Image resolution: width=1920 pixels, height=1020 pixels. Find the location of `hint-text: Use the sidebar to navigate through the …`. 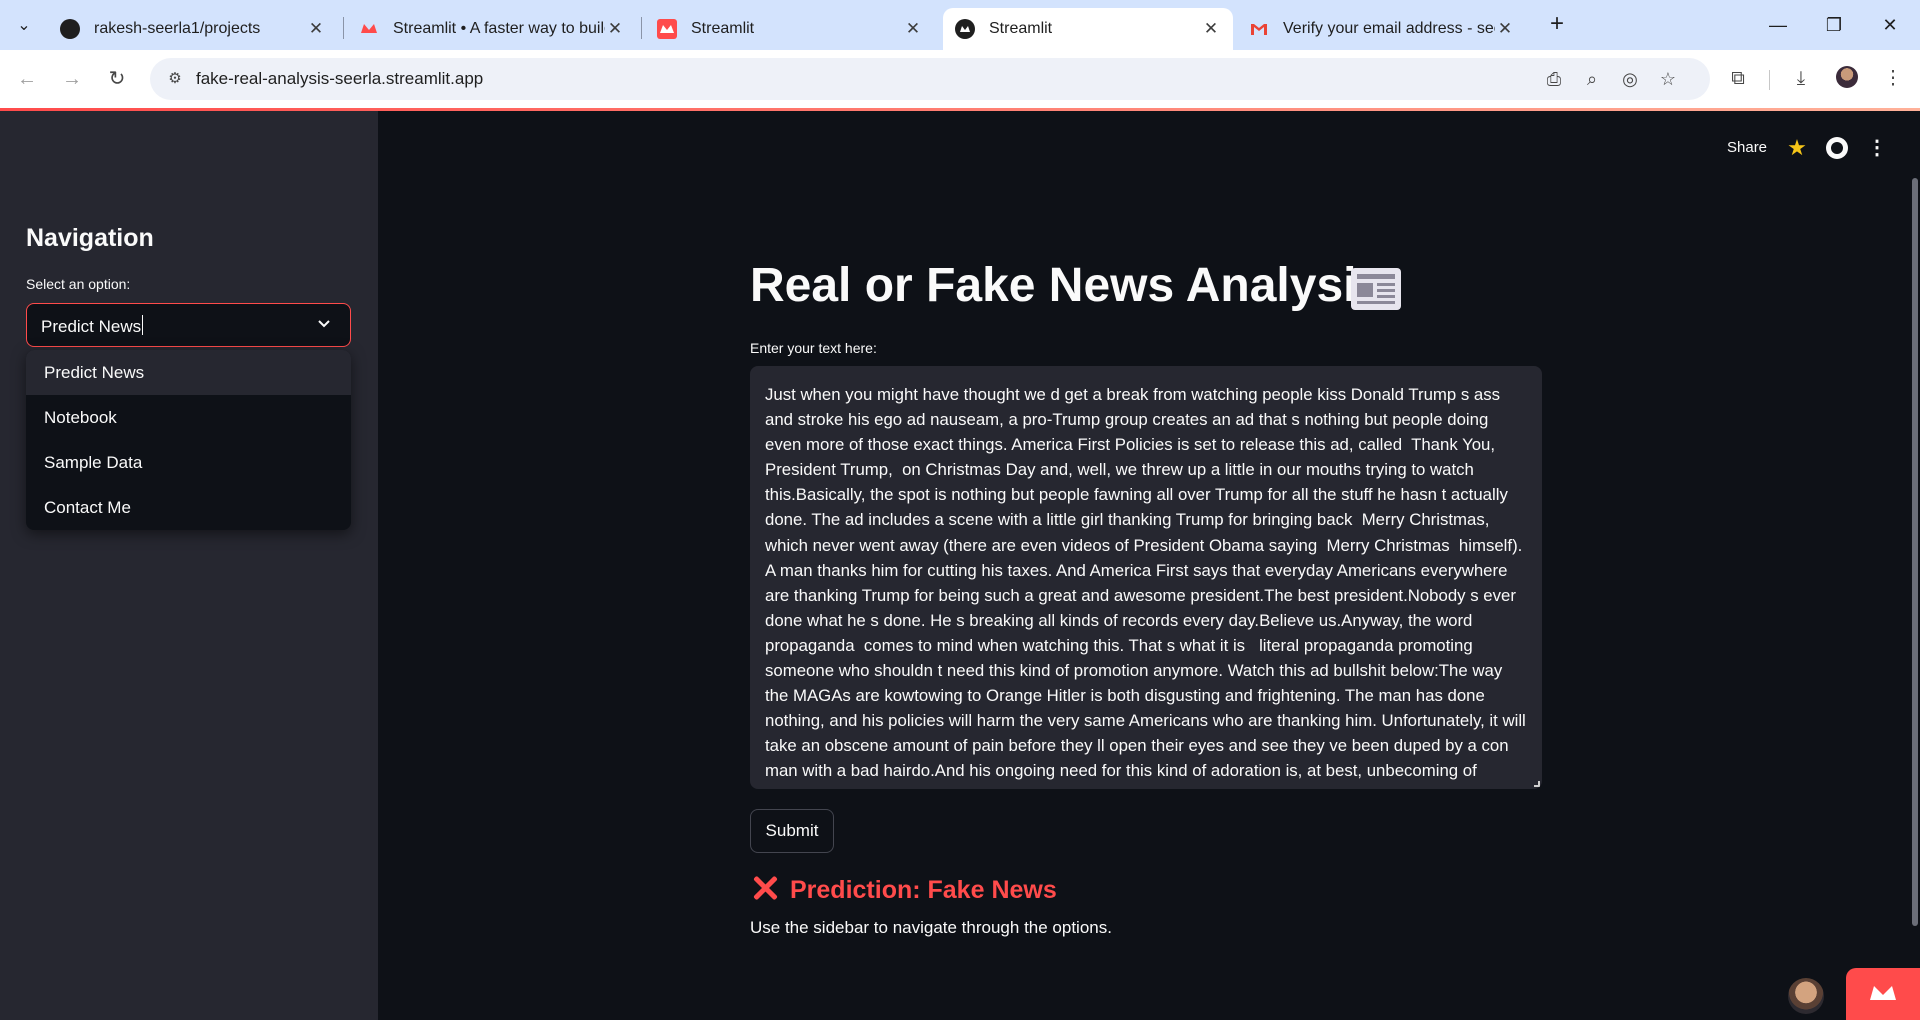

hint-text: Use the sidebar to navigate through the … is located at coordinates (931, 927).